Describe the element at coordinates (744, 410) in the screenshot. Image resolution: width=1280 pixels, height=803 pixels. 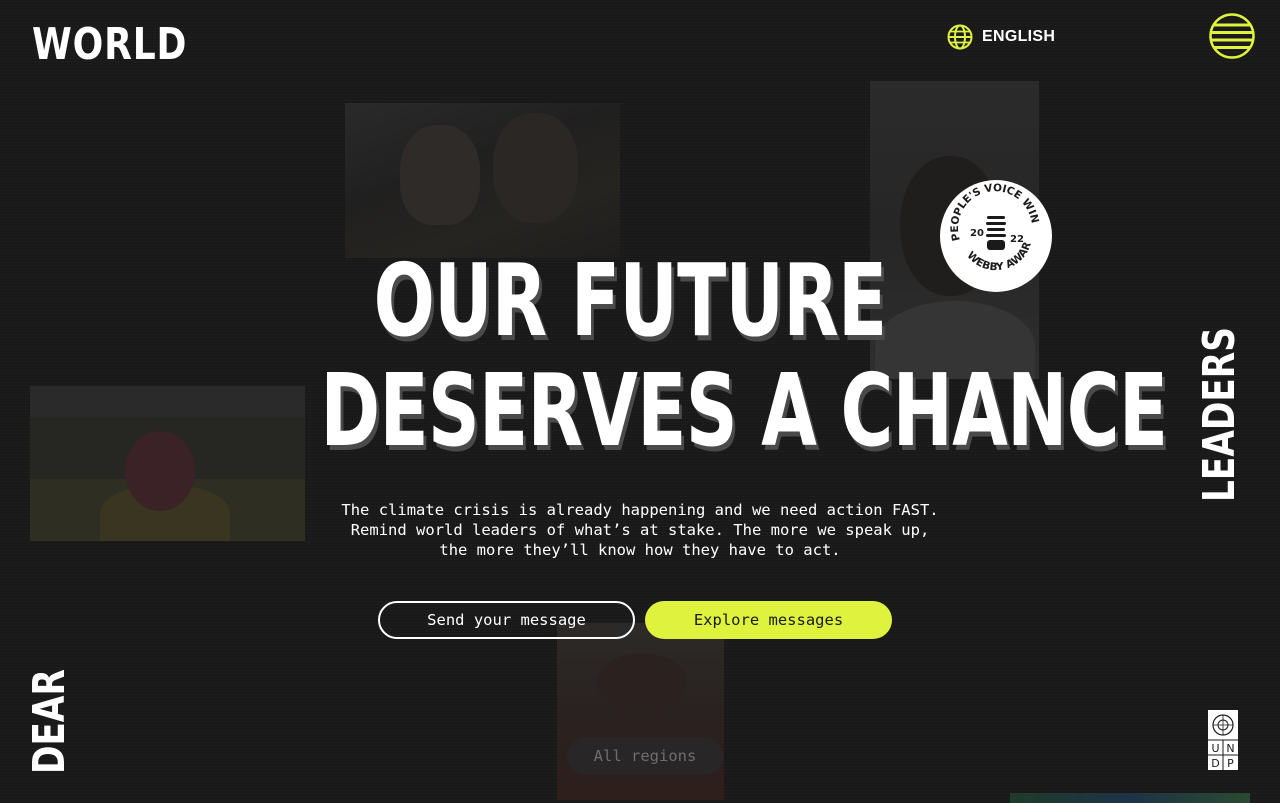
I see `headline-line-2: DESERVES A CHANCE` at that location.